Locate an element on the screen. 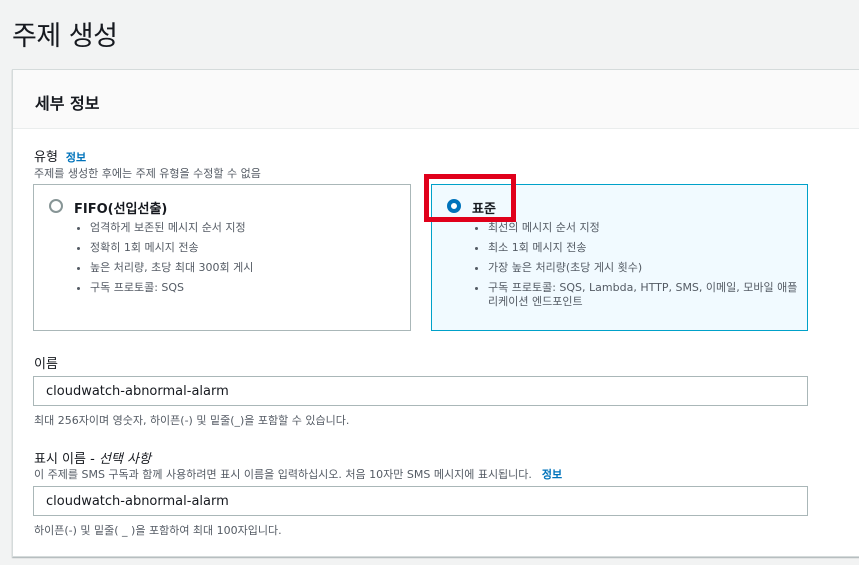 The width and height of the screenshot is (859, 565). panel-title: 세부 정보 is located at coordinates (67, 103).